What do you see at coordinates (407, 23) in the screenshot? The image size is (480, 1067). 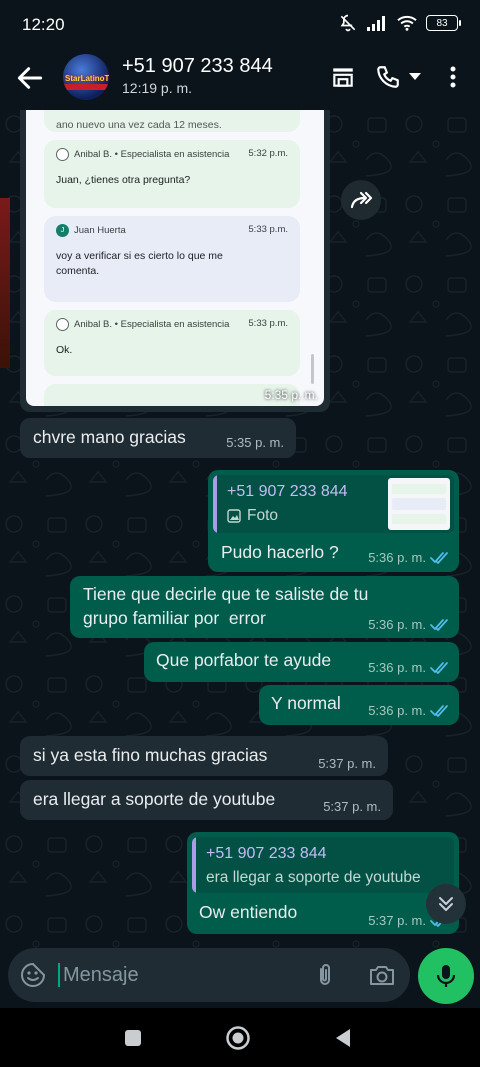 I see `wifi-icon` at bounding box center [407, 23].